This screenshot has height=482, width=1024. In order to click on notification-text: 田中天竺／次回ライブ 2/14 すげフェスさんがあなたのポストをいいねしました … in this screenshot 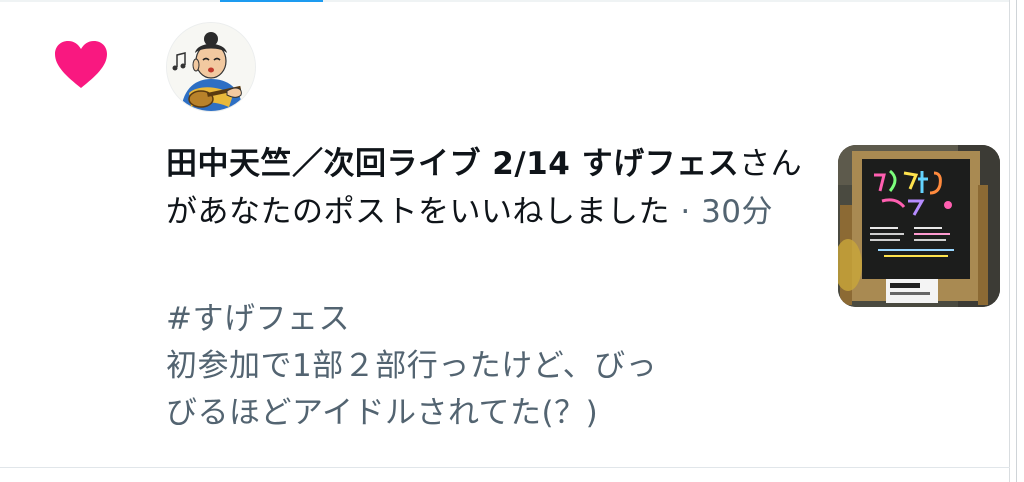, I will do `click(486, 188)`.